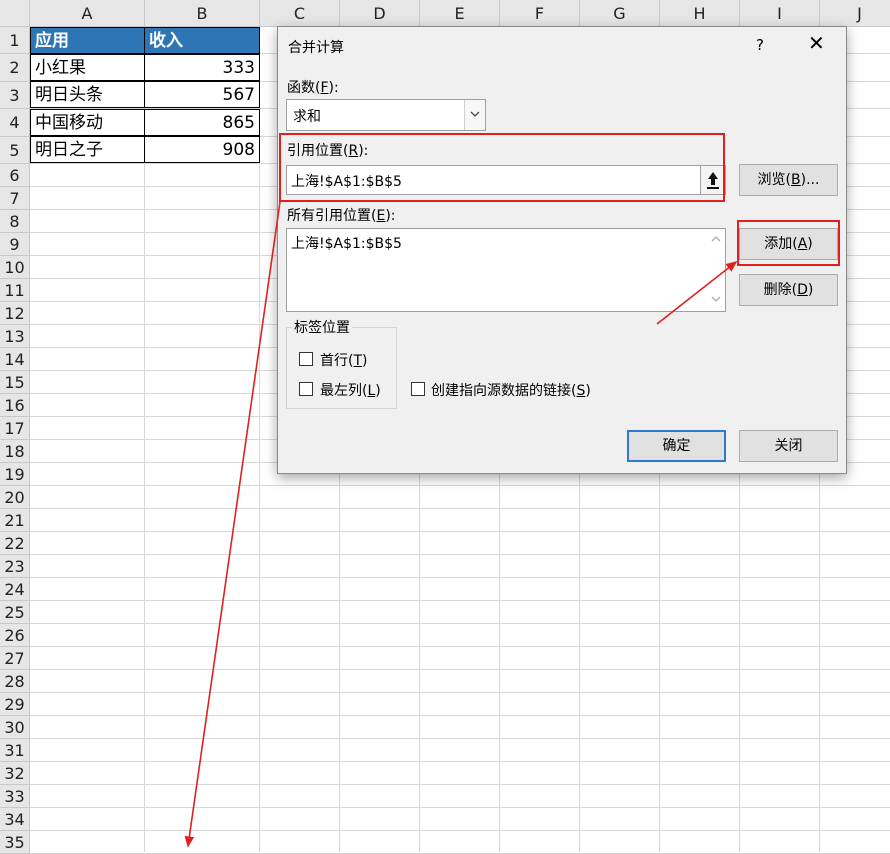  What do you see at coordinates (15, 175) in the screenshot?
I see `row-header-6: 6` at bounding box center [15, 175].